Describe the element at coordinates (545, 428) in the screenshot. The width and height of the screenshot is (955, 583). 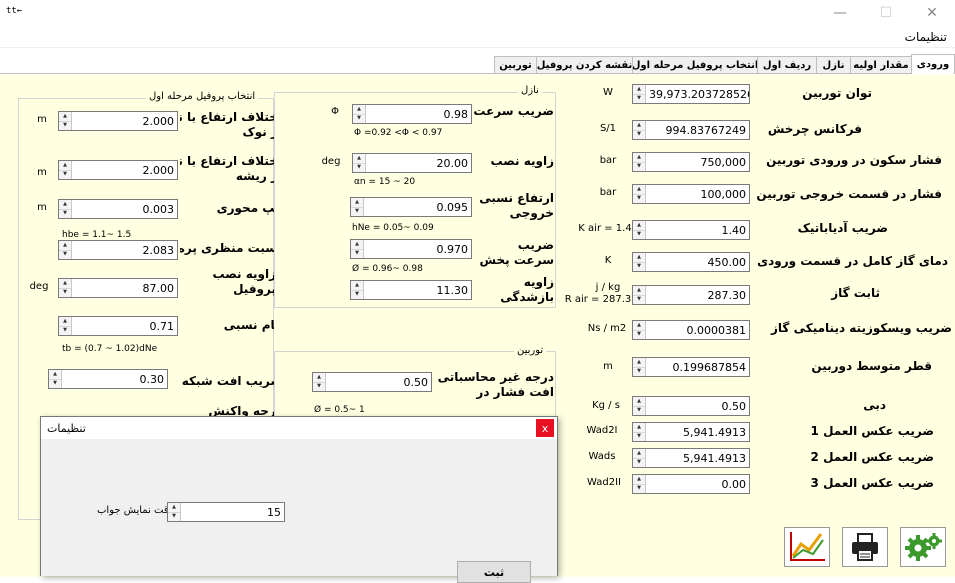
I see `dialog-close-button: x` at that location.